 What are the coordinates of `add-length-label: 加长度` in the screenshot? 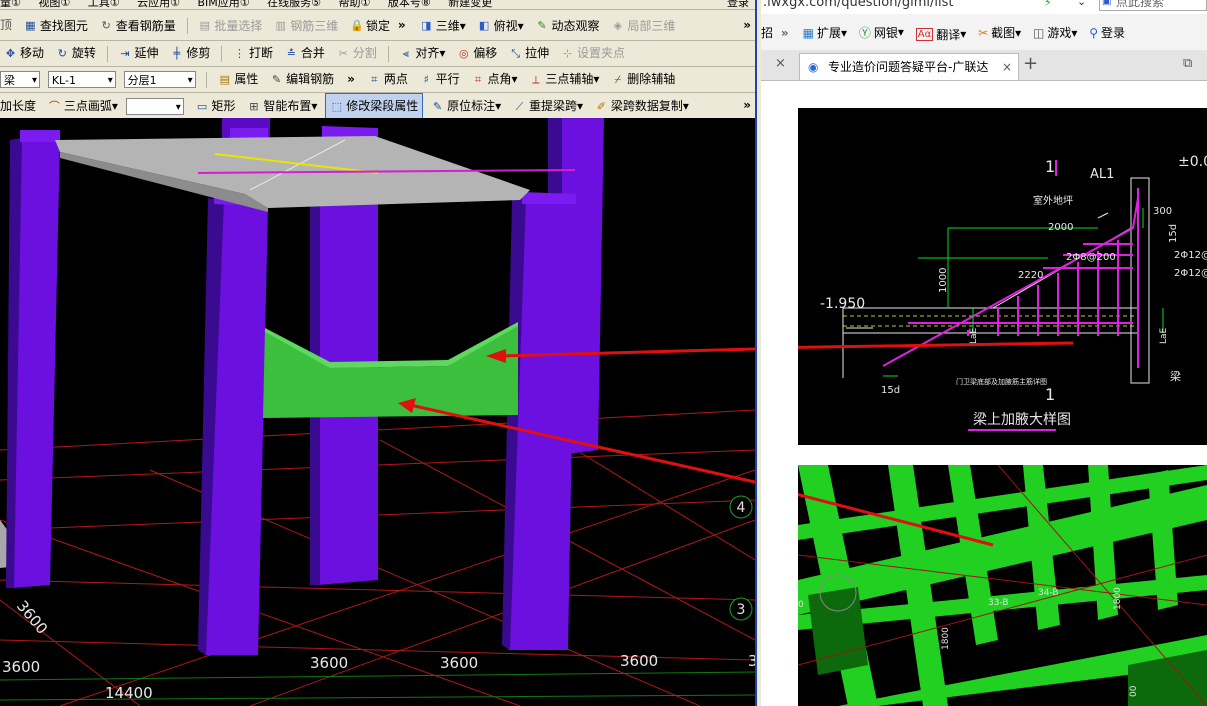 It's located at (20, 106).